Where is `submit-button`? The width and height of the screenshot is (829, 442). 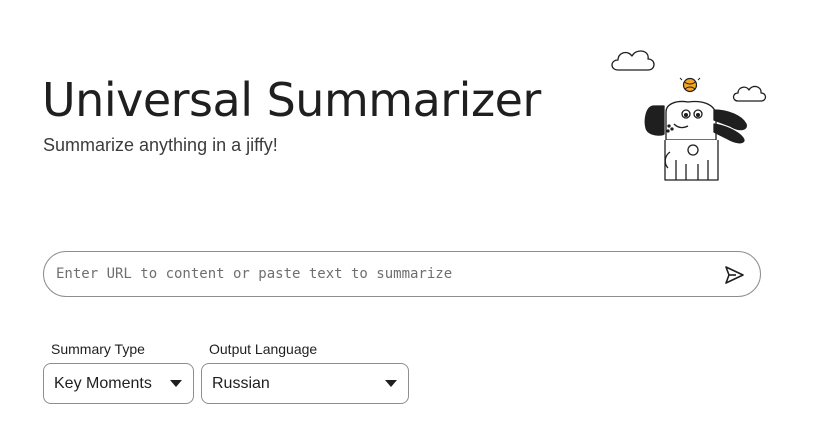
submit-button is located at coordinates (734, 275).